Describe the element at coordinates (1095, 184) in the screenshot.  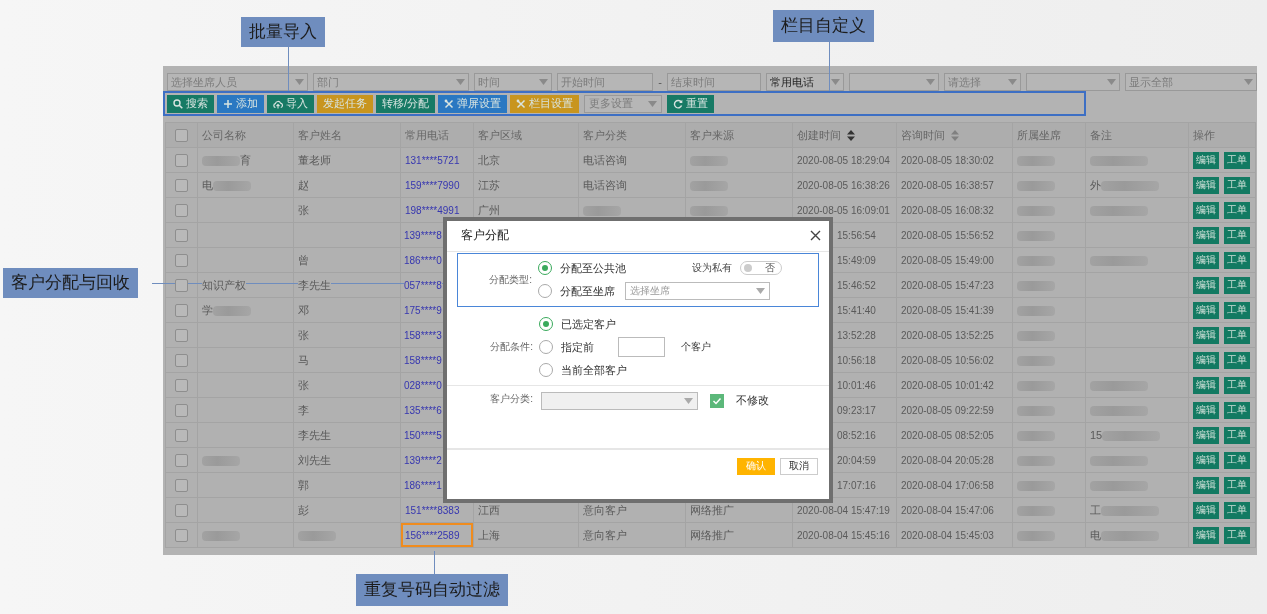
I see `cell-text: 外` at that location.